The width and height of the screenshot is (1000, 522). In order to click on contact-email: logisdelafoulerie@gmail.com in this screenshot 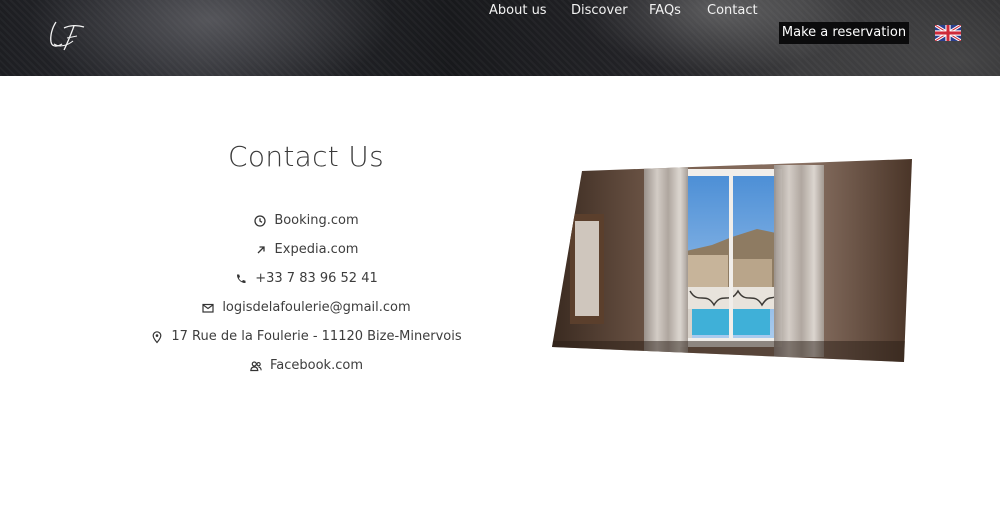, I will do `click(306, 307)`.